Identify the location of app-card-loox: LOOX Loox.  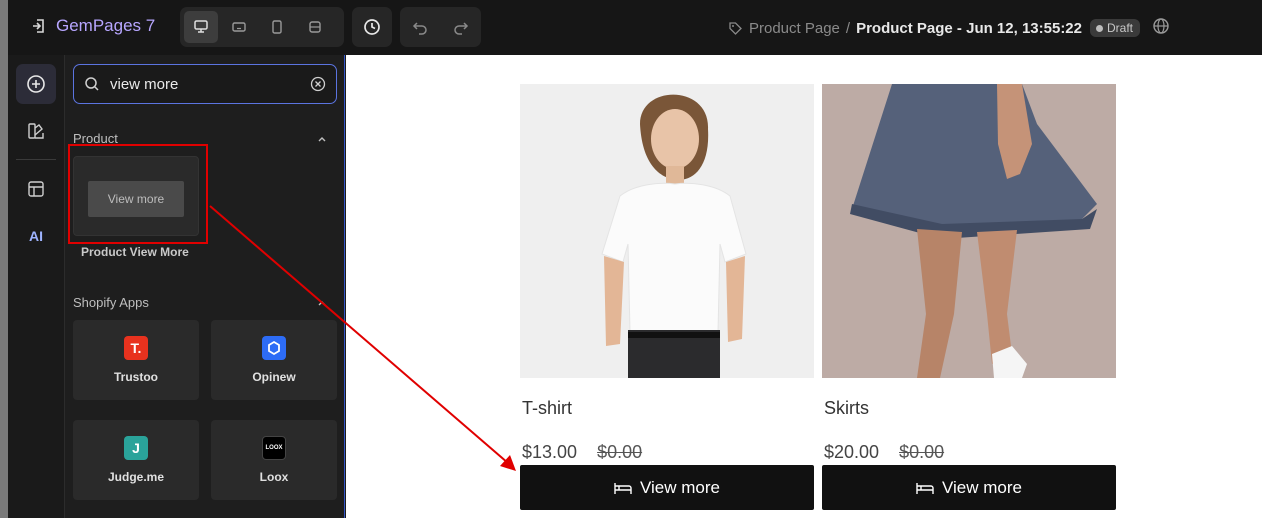
(274, 460).